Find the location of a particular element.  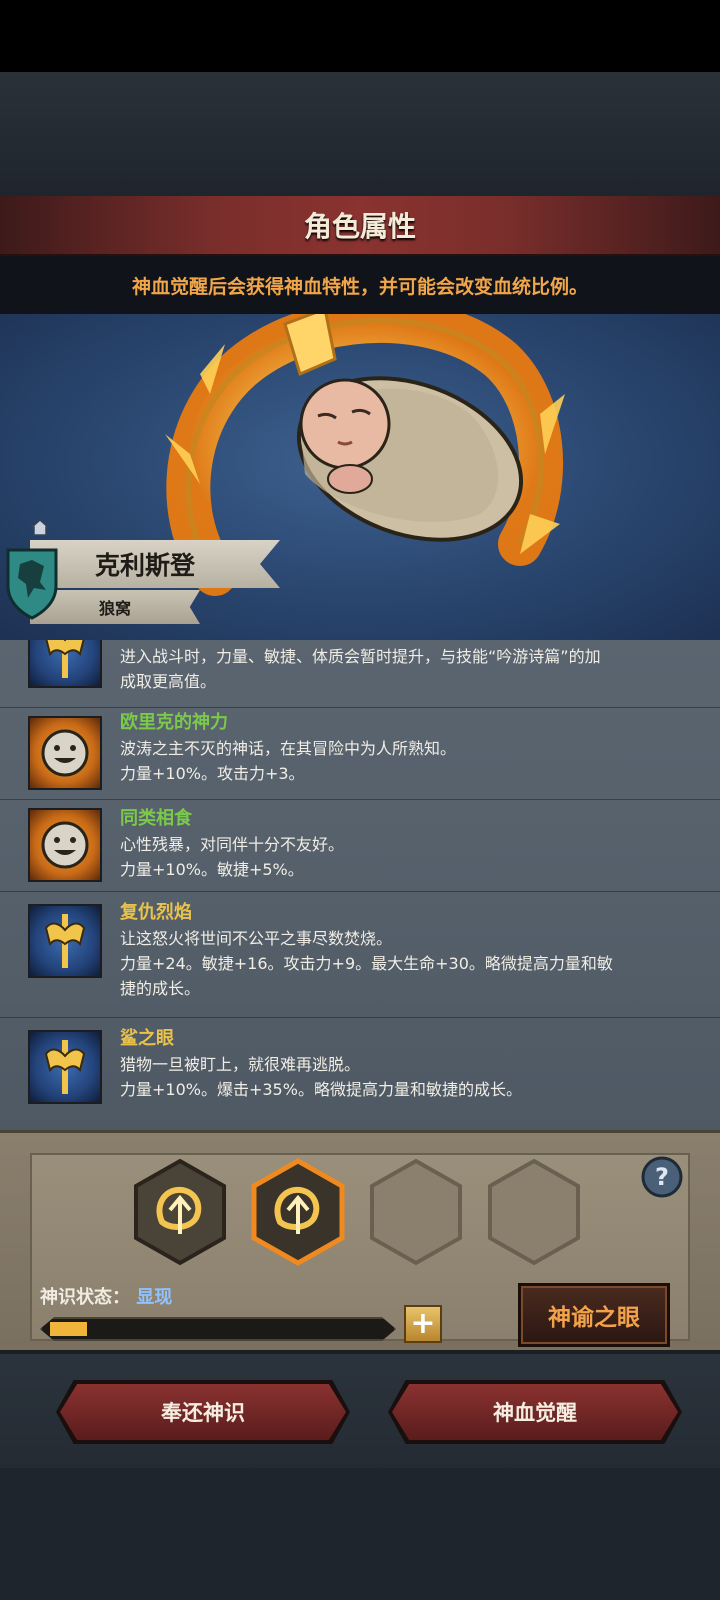

trait-effect: 力量+10%。敏捷+5%。 is located at coordinates (212, 869).